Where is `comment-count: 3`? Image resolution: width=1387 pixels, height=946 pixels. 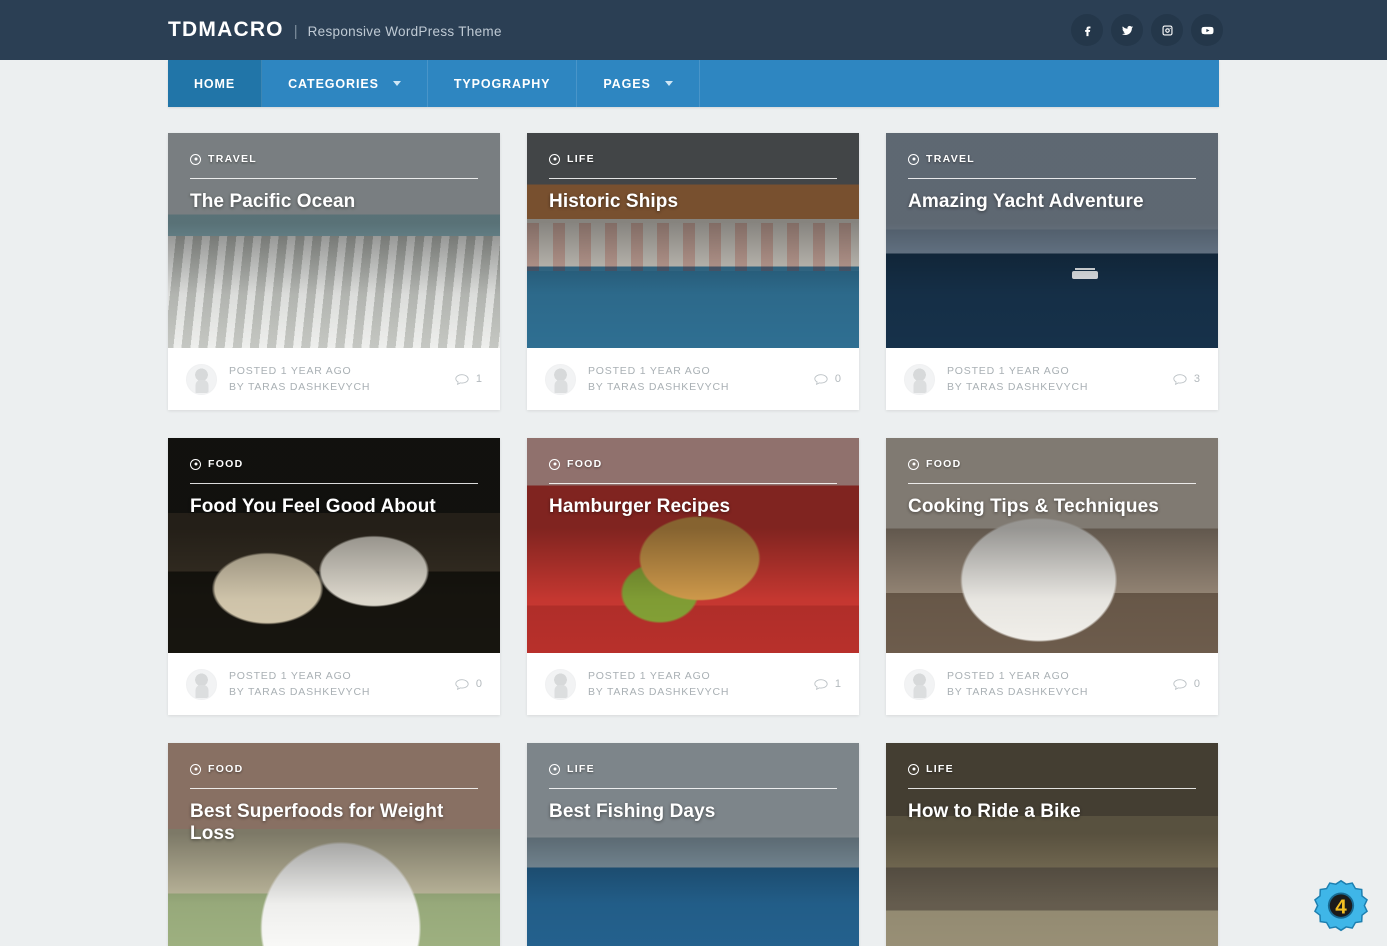 comment-count: 3 is located at coordinates (1186, 379).